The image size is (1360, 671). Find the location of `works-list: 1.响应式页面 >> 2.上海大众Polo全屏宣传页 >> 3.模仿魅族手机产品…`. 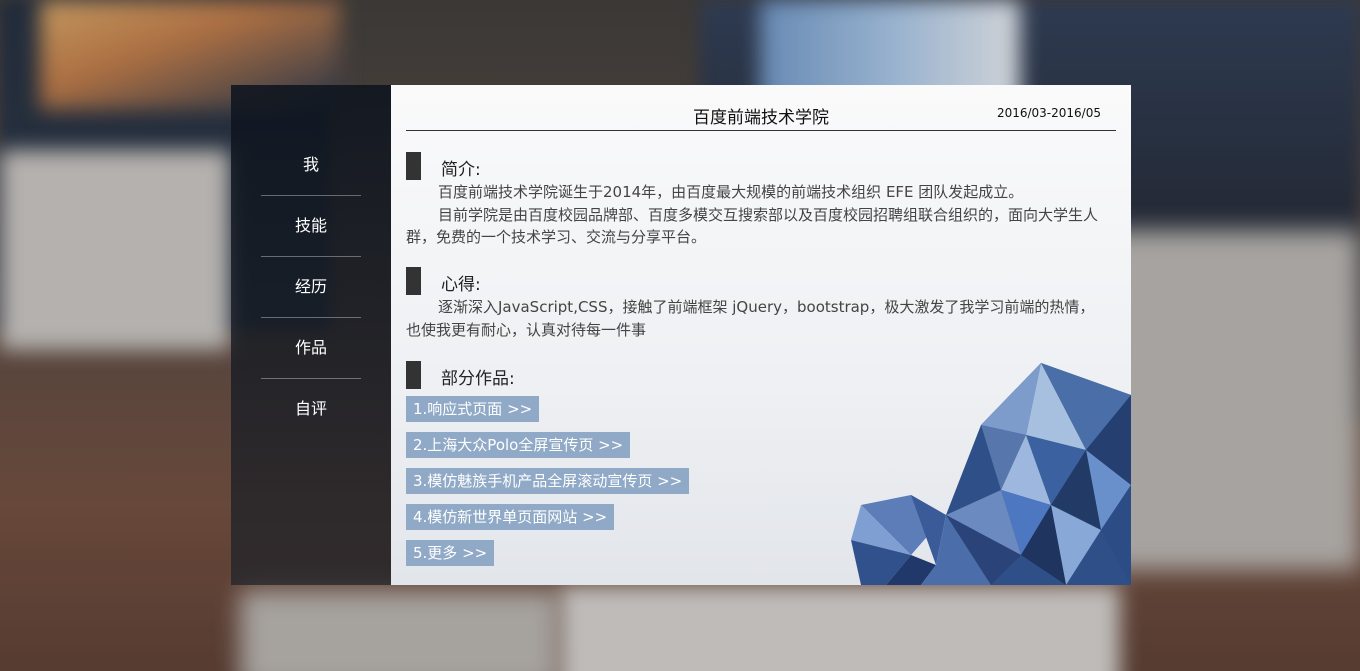

works-list: 1.响应式页面 >> 2.上海大众Polo全屏宣传页 >> 3.模仿魅族手机产品… is located at coordinates (548, 486).